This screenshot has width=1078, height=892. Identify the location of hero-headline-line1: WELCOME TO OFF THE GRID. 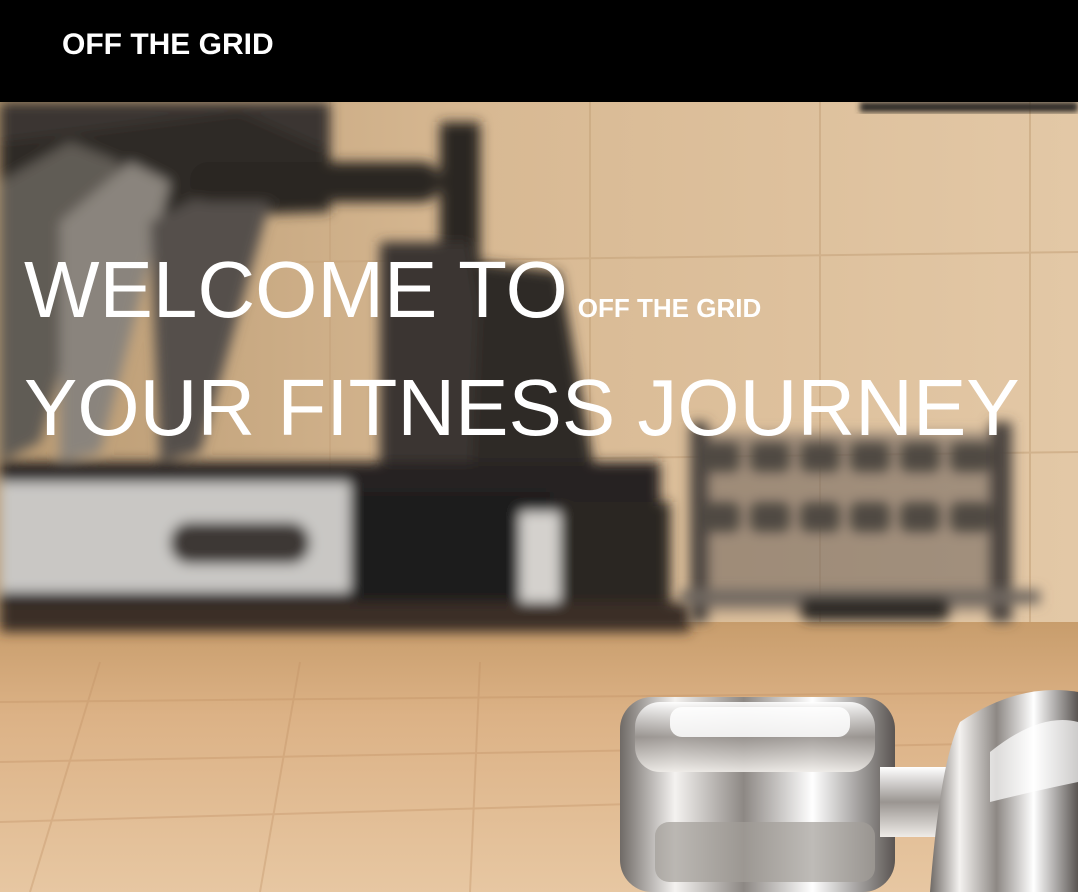
(392, 299).